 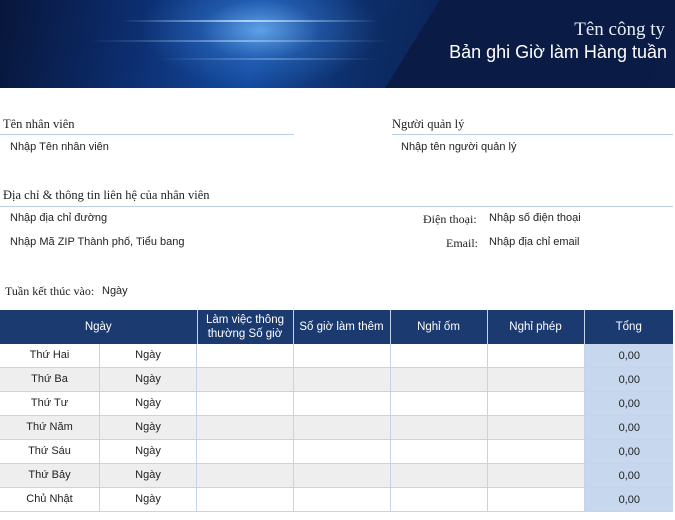 I want to click on day-date-cell: Thứ Sáu Ngày, so click(x=98, y=451).